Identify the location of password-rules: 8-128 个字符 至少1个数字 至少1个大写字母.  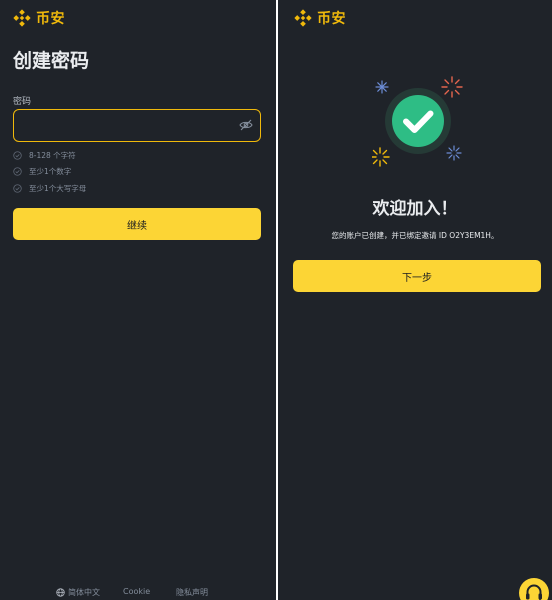
(49, 172).